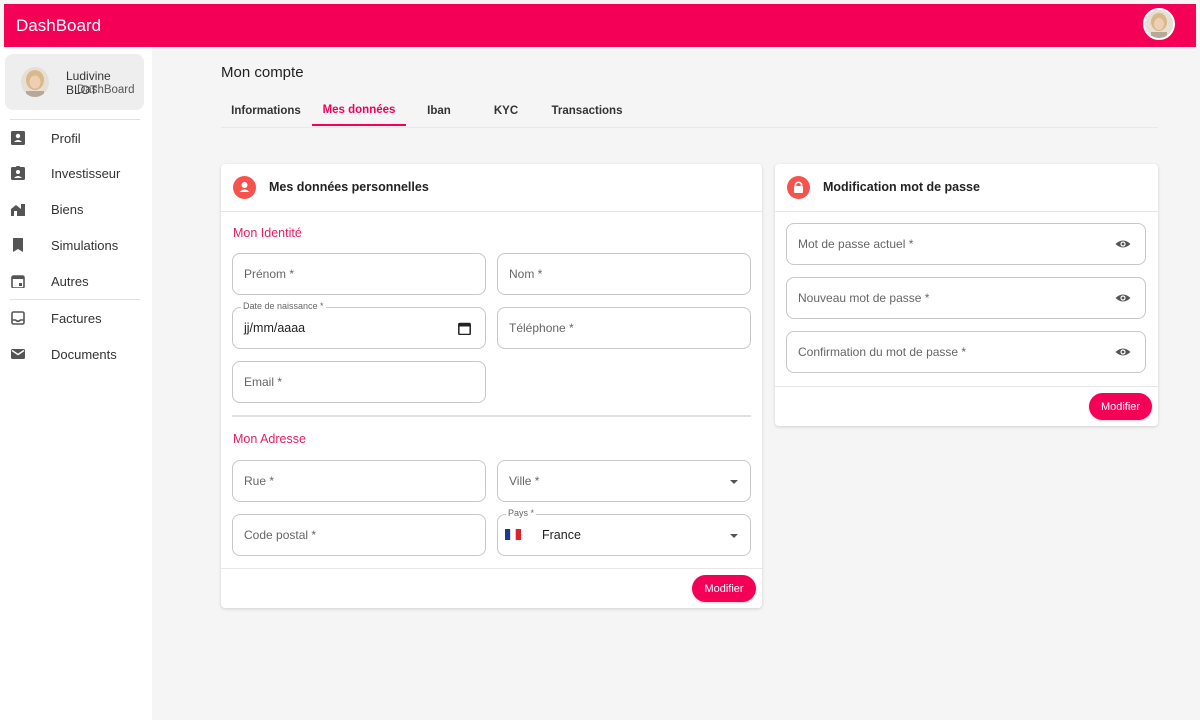 The width and height of the screenshot is (1200, 720). What do you see at coordinates (275, 328) in the screenshot?
I see `birthdate-value: jj/mm/aaaa` at bounding box center [275, 328].